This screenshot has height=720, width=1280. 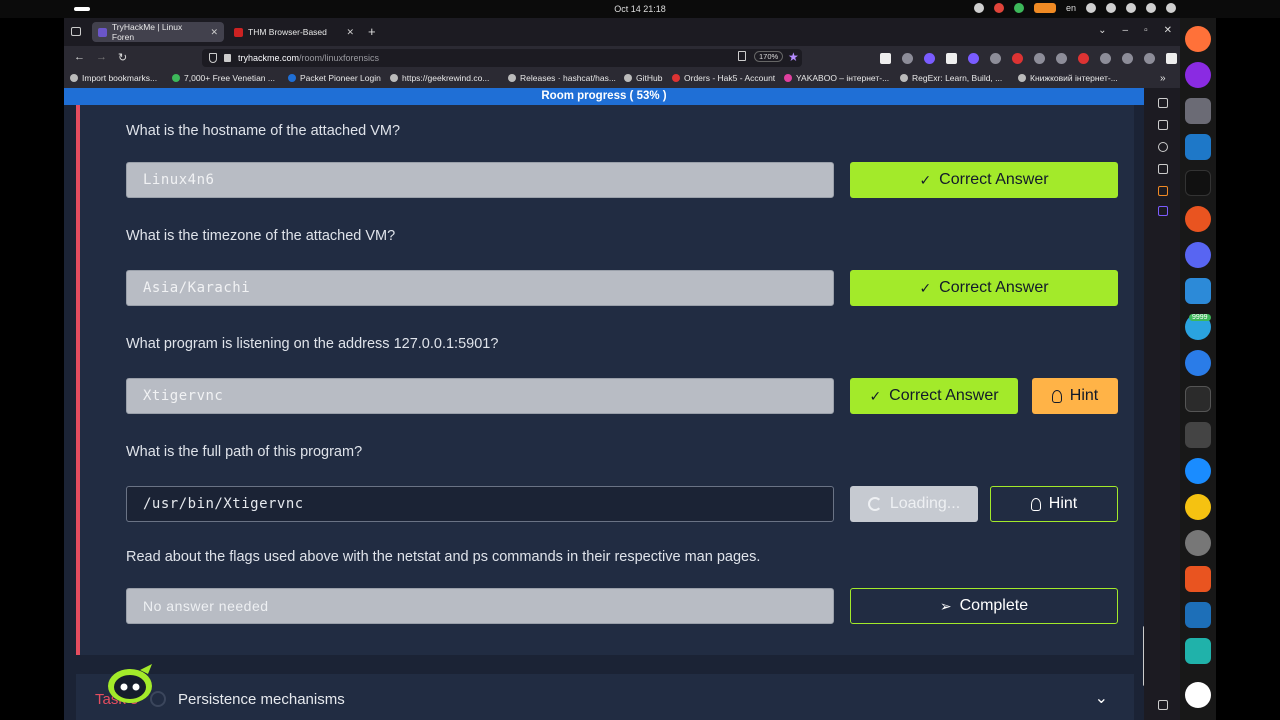 I want to click on thm-favicon-icon, so click(x=238, y=32).